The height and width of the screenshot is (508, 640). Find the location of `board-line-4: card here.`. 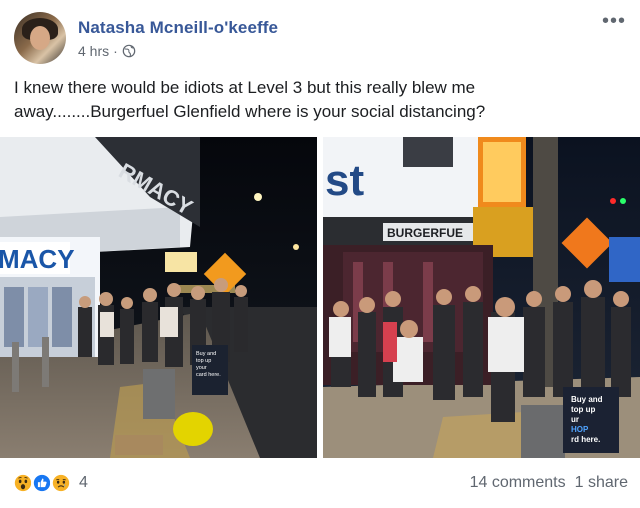

board-line-4: card here. is located at coordinates (208, 375).